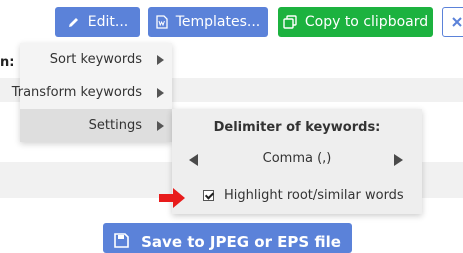 The height and width of the screenshot is (253, 463). Describe the element at coordinates (73, 22) in the screenshot. I see `pencil-icon` at that location.